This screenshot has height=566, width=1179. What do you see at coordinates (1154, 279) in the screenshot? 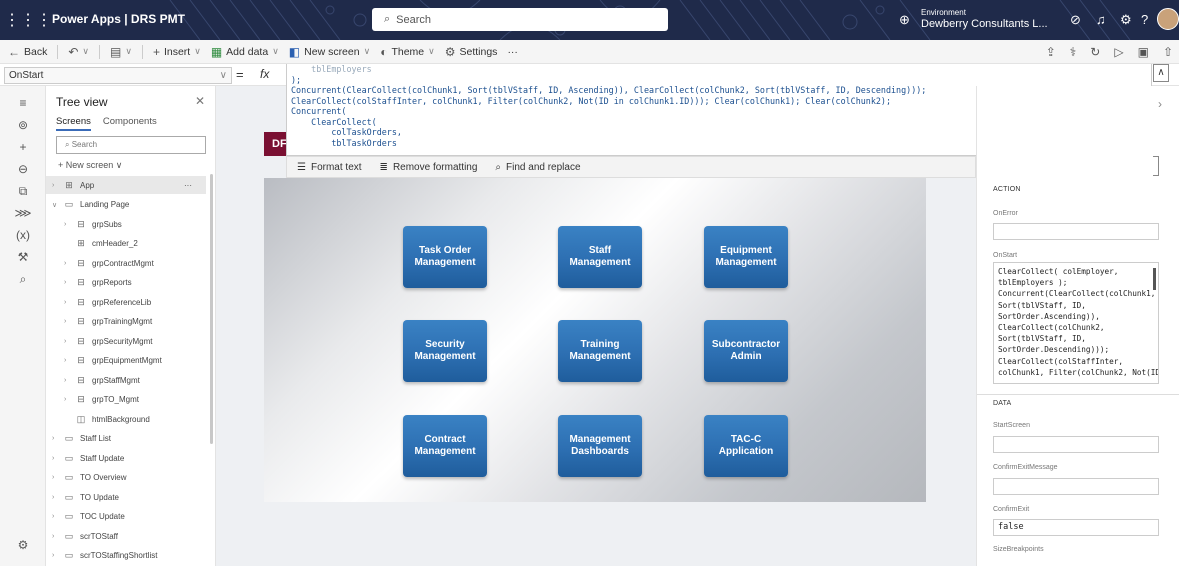
I see `on-start-scrollbar` at bounding box center [1154, 279].